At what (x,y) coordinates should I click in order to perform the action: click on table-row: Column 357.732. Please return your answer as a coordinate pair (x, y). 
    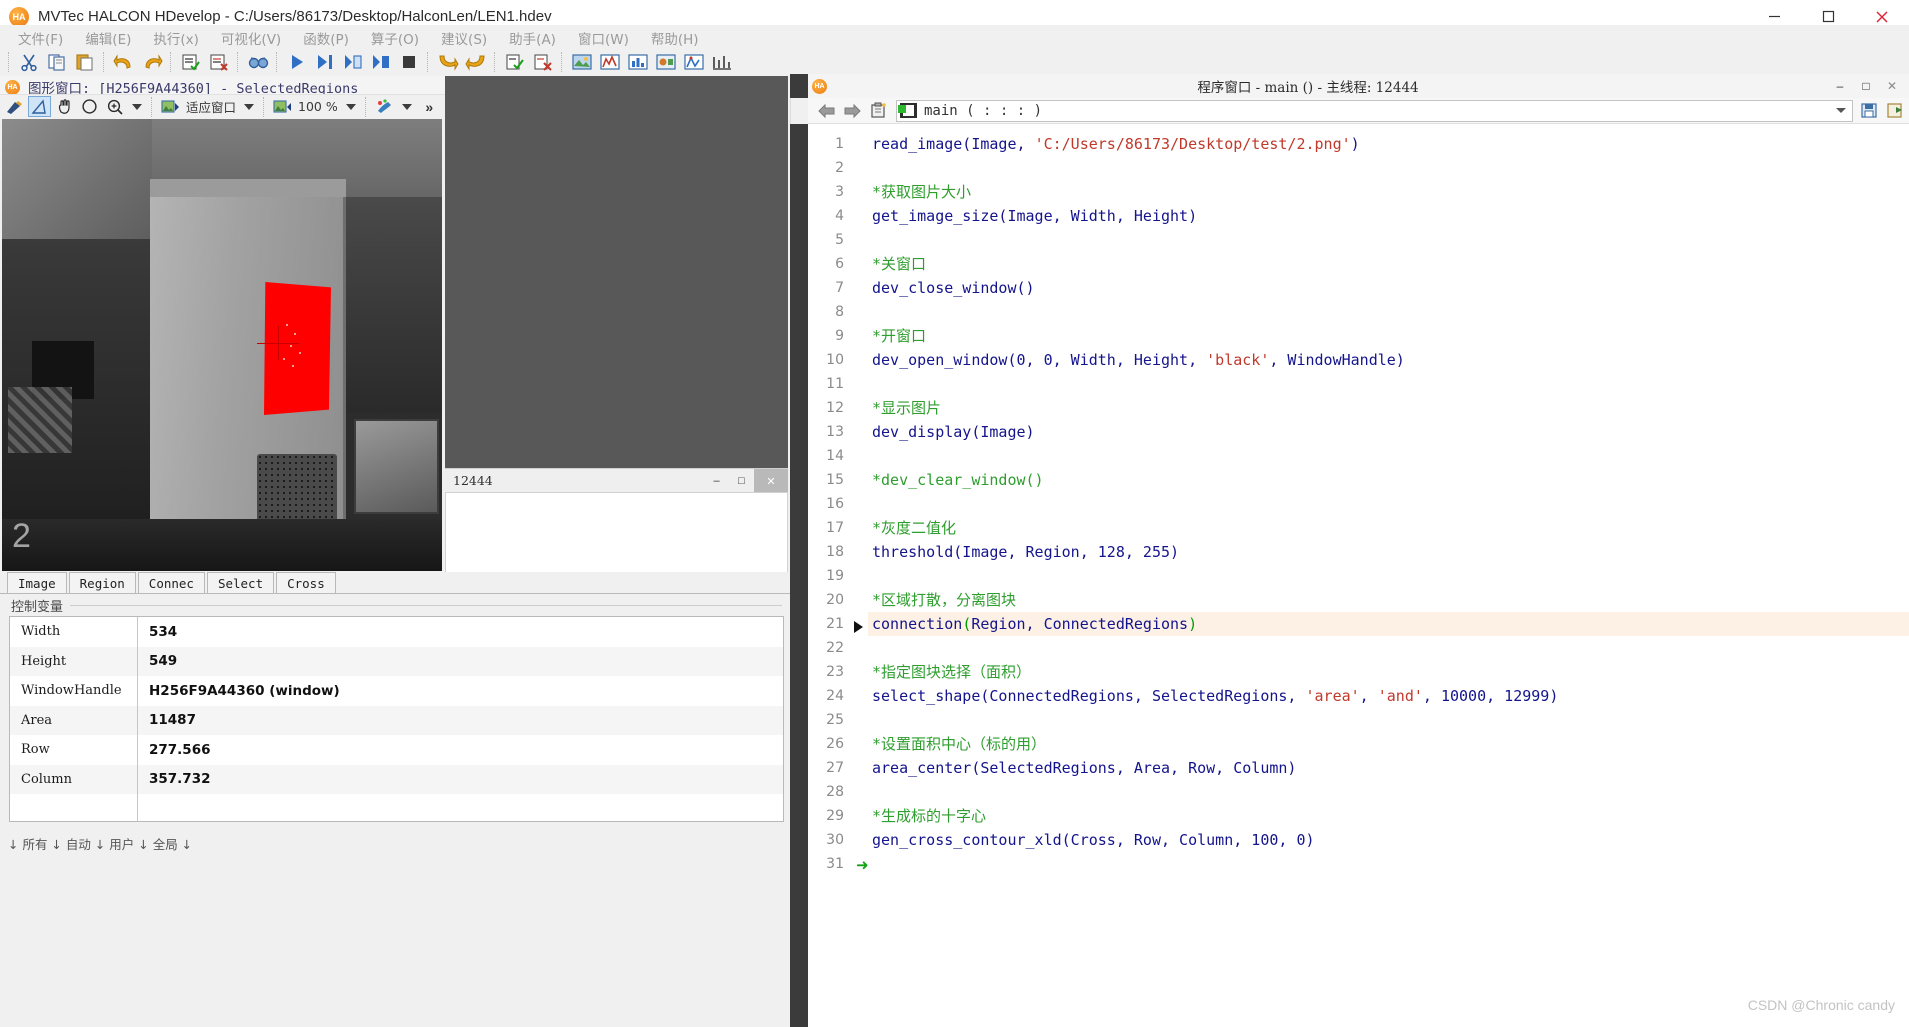
    Looking at the image, I should click on (396, 779).